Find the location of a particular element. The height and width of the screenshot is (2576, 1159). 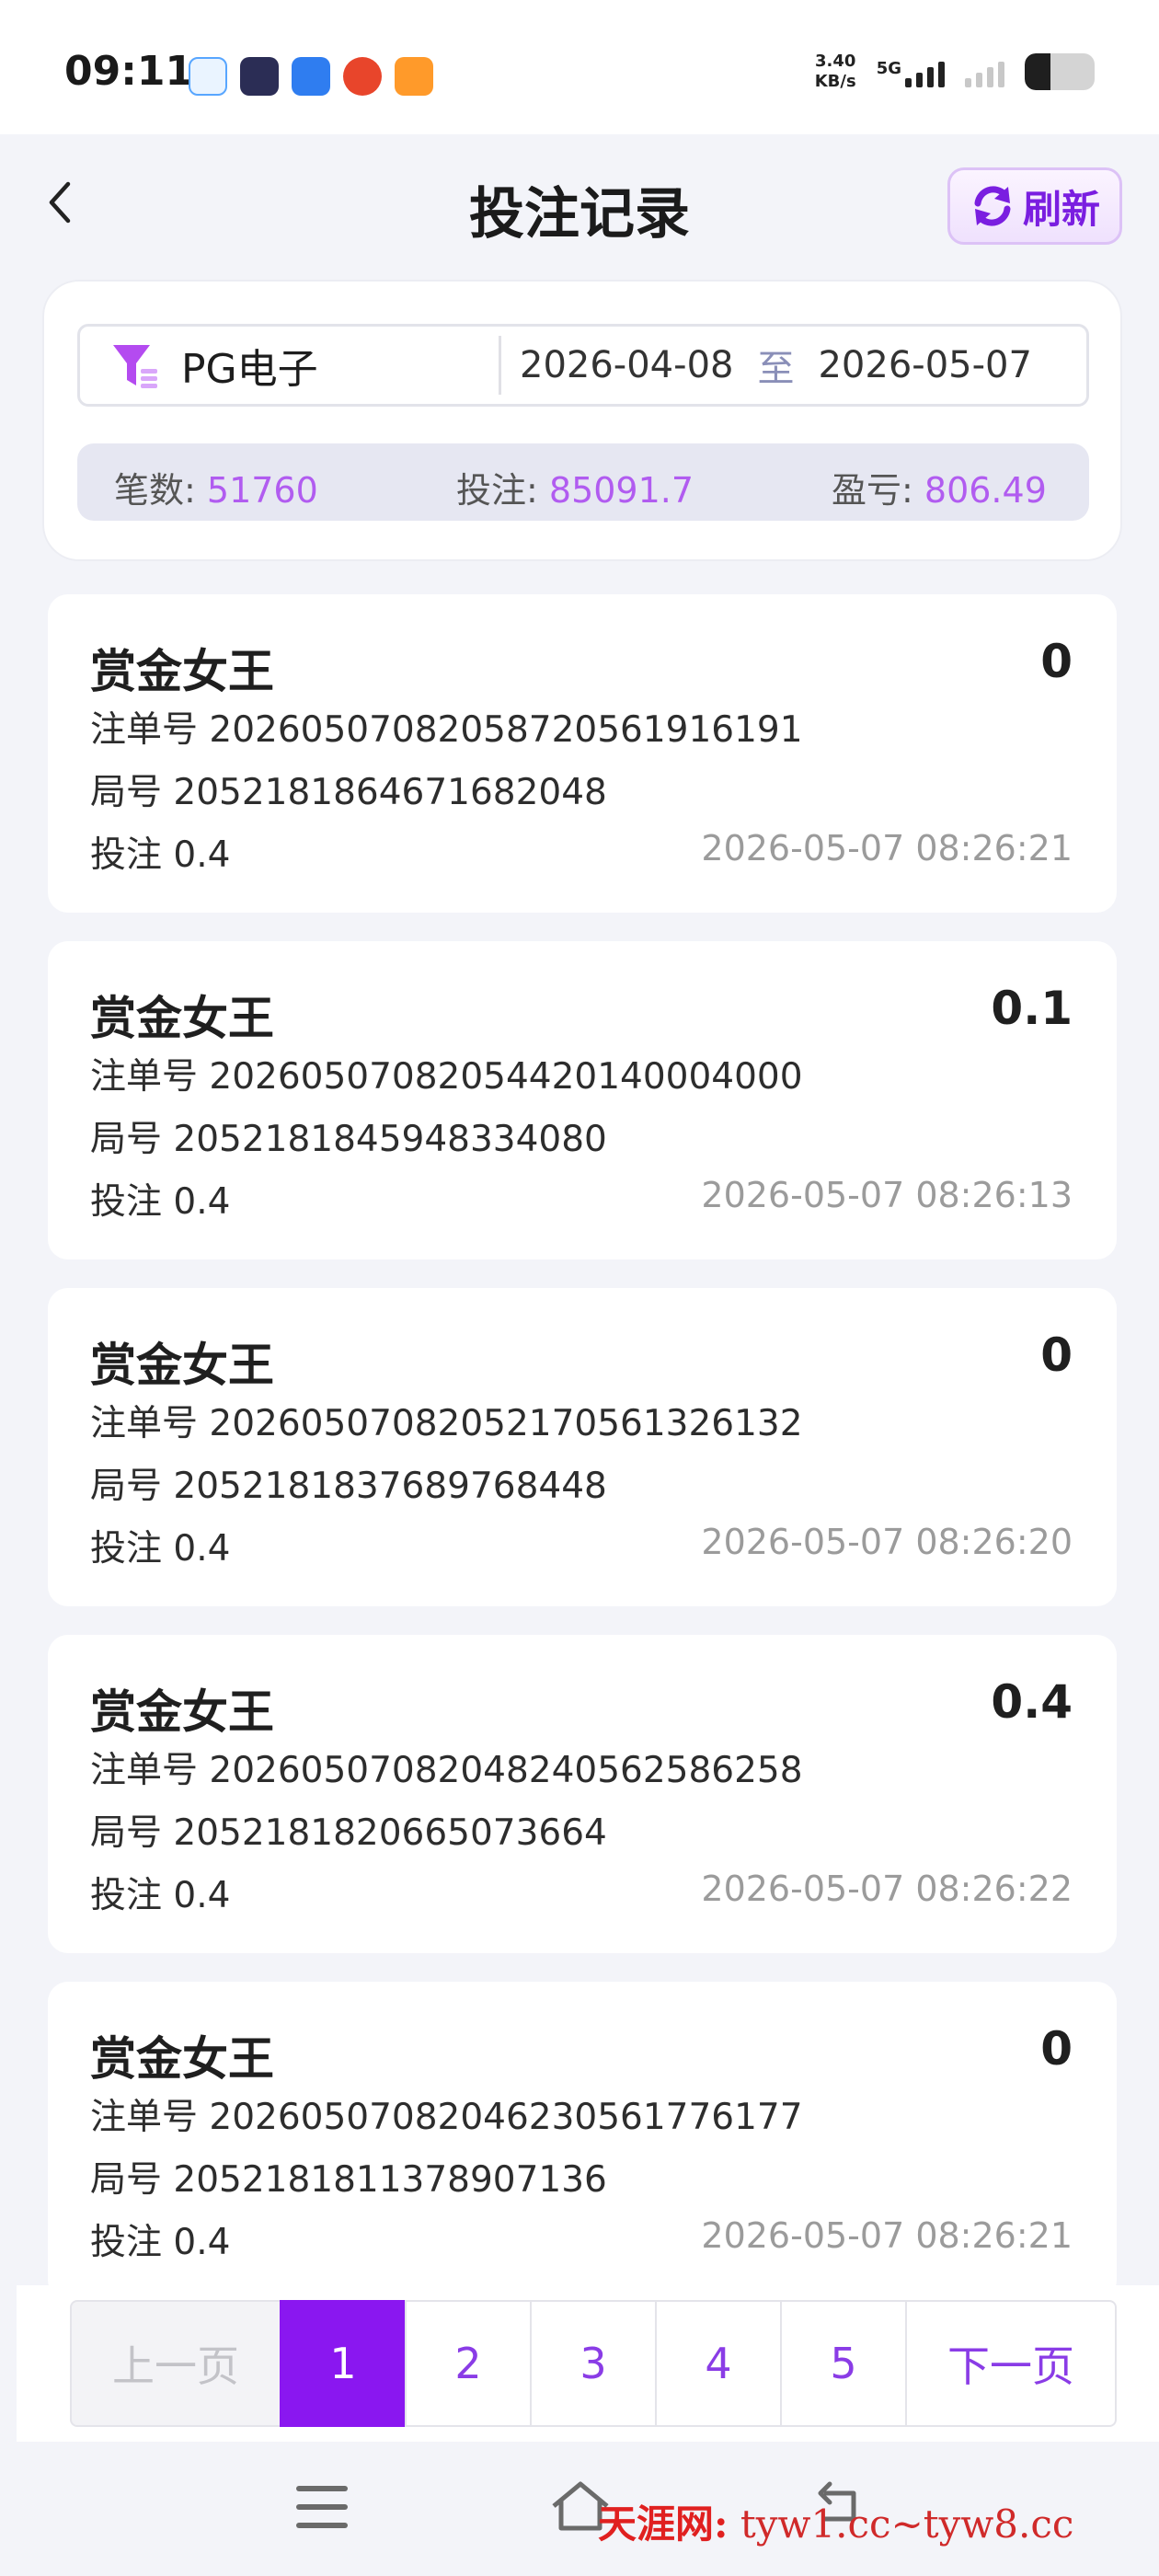

record-round-number: 局号 2052181811378907136 is located at coordinates (348, 2180).